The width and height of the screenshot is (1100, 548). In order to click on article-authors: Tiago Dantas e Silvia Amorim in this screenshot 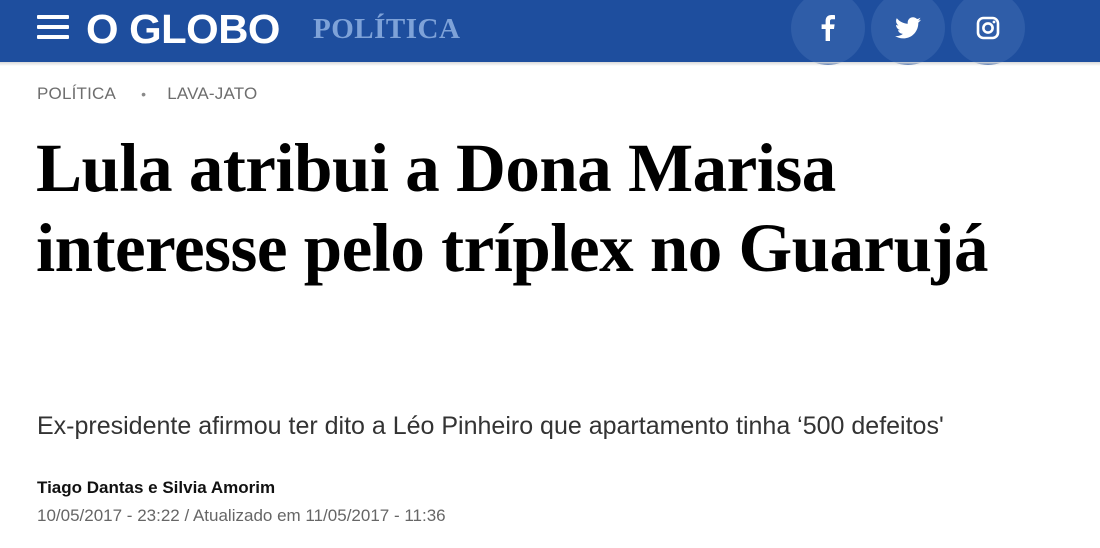, I will do `click(156, 487)`.